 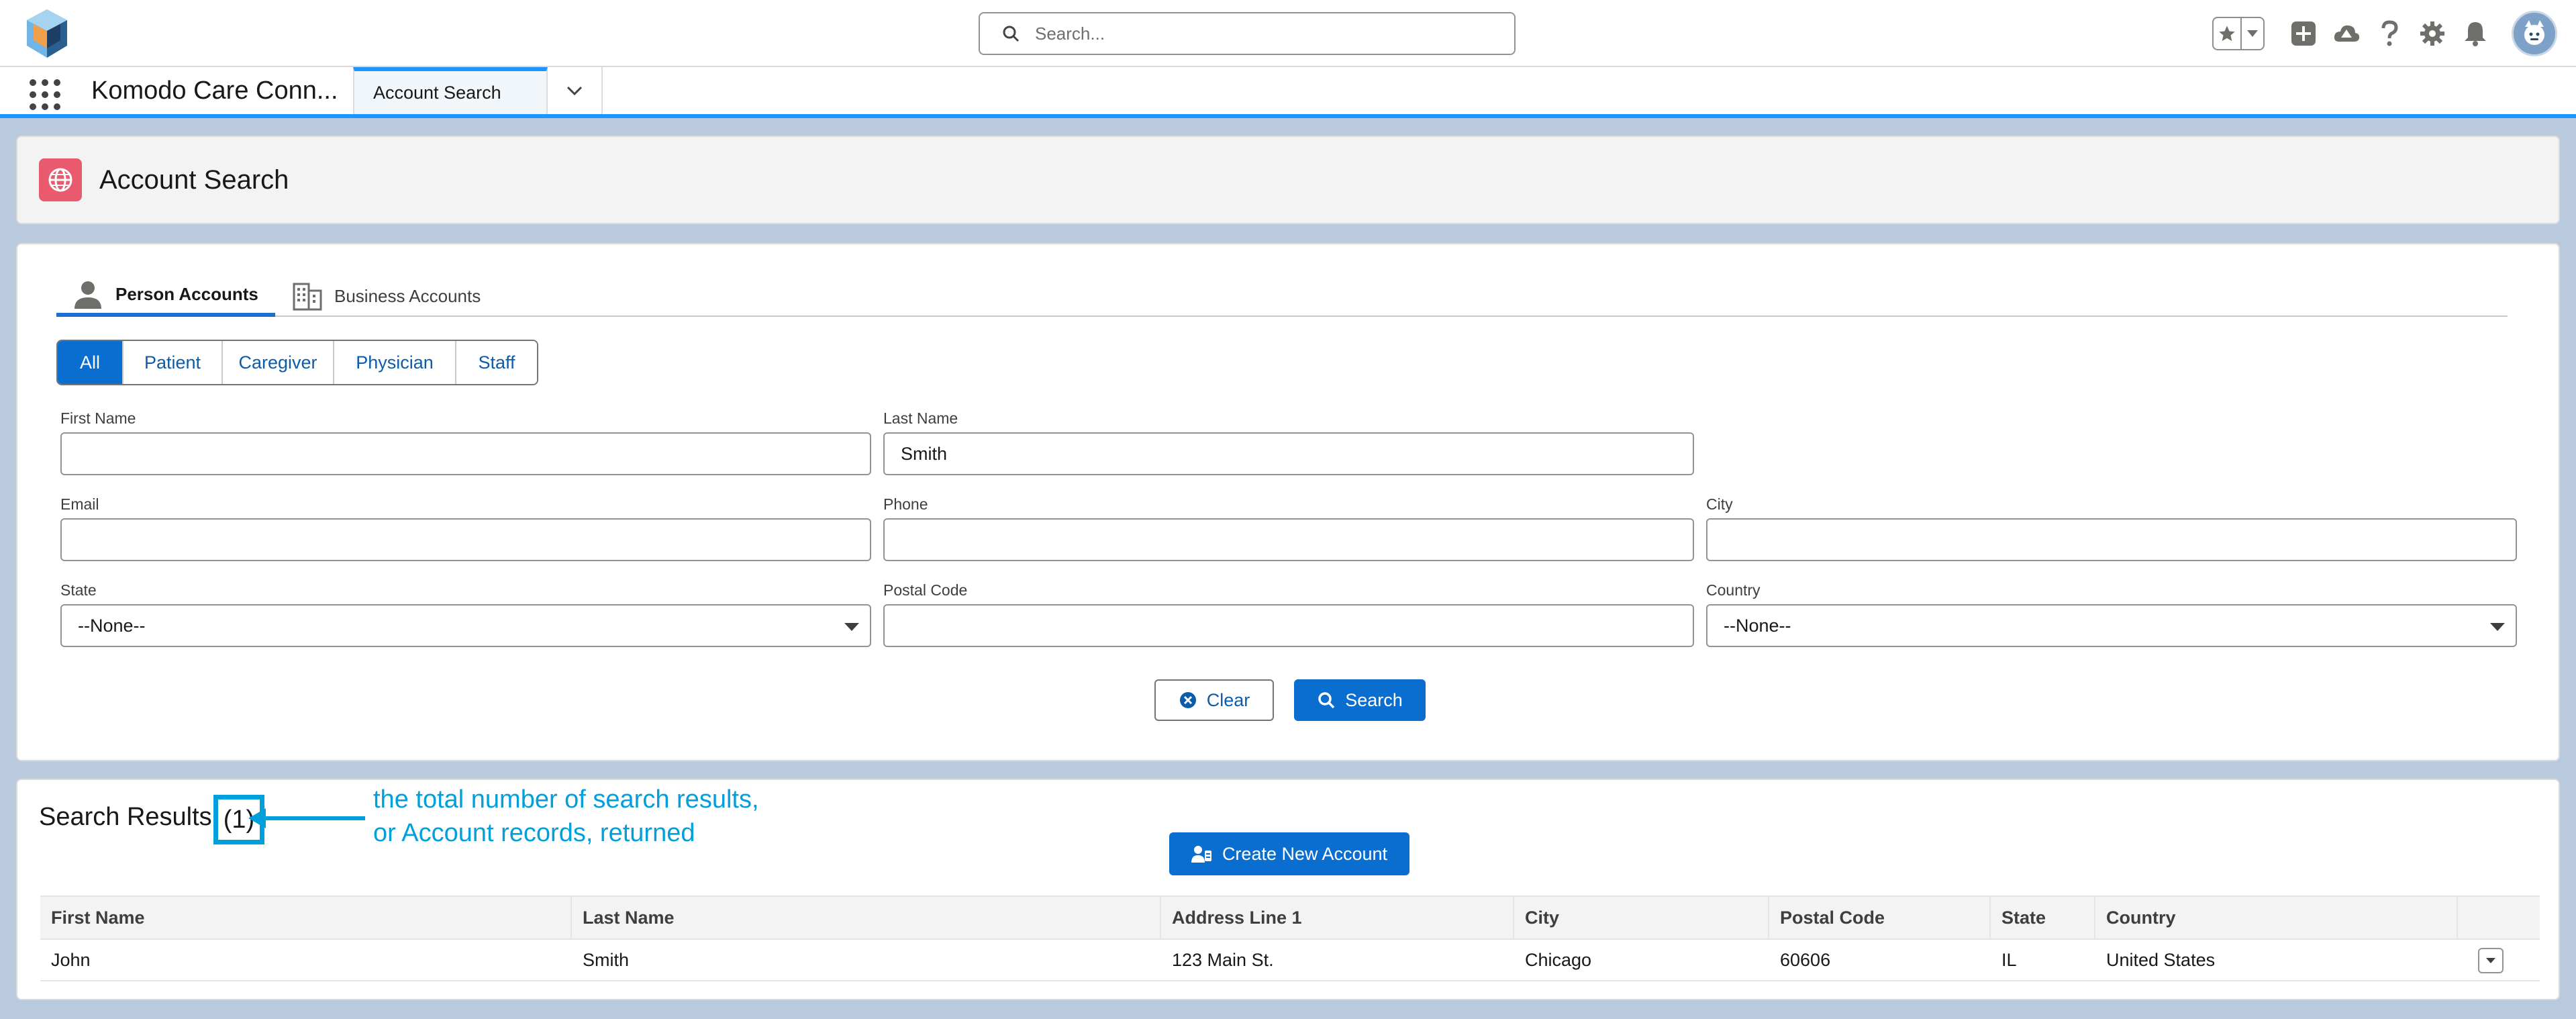 I want to click on phone-field, so click(x=1288, y=539).